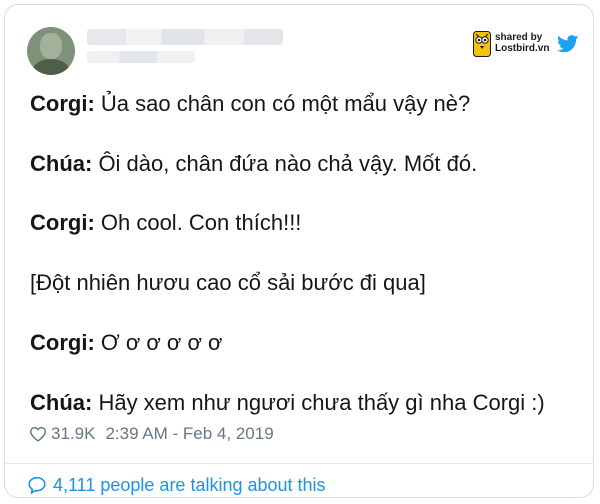 Image resolution: width=600 pixels, height=504 pixels. Describe the element at coordinates (198, 222) in the screenshot. I see `line-text: Oh cool. Con thích!!!` at that location.